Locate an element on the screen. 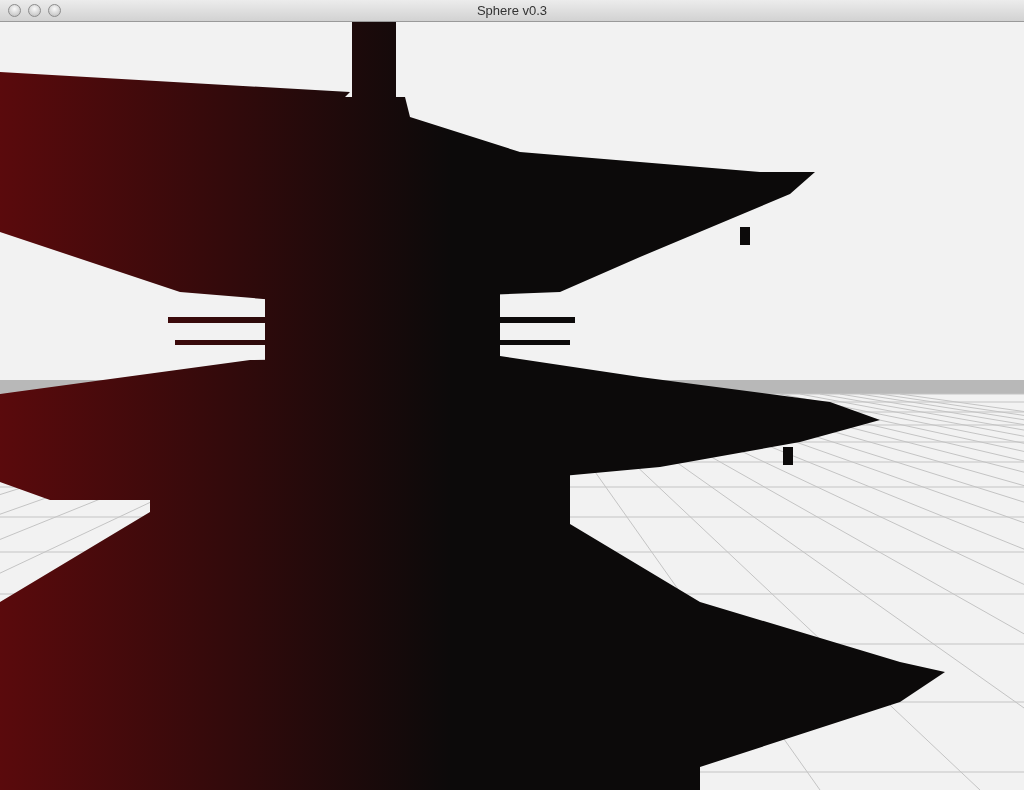 The width and height of the screenshot is (1024, 790). minimize-button is located at coordinates (34, 10).